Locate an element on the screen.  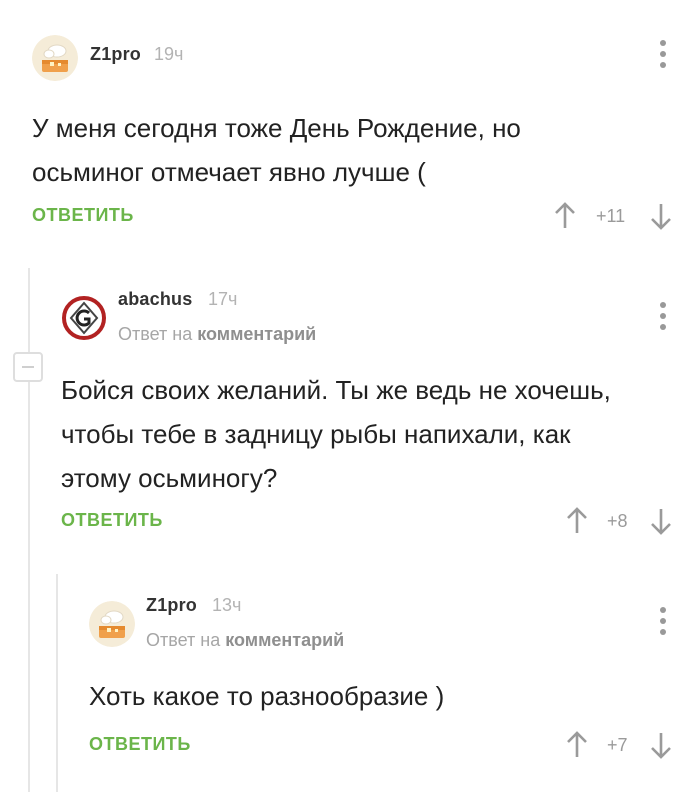
rating-value: +11 is located at coordinates (611, 216).